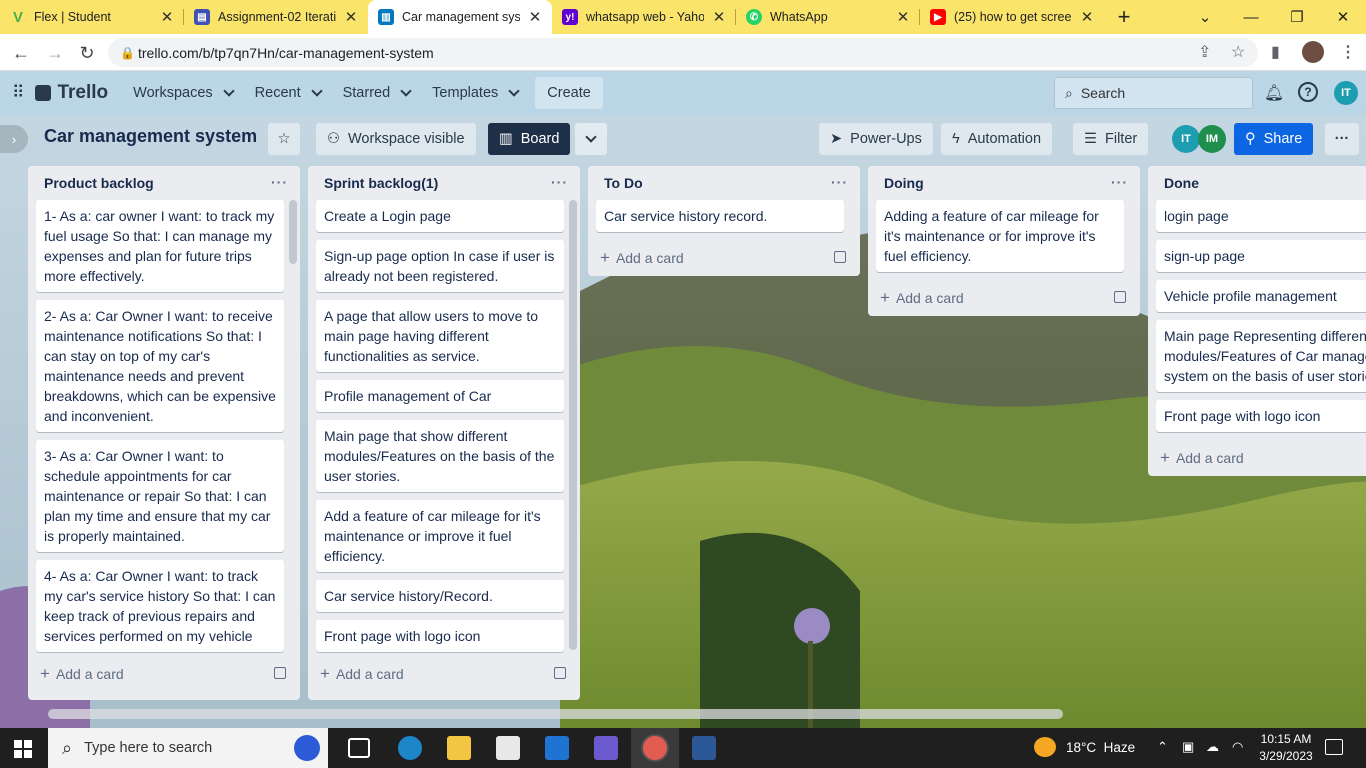 The width and height of the screenshot is (1366, 768). What do you see at coordinates (23, 749) in the screenshot?
I see `windows-start-icon` at bounding box center [23, 749].